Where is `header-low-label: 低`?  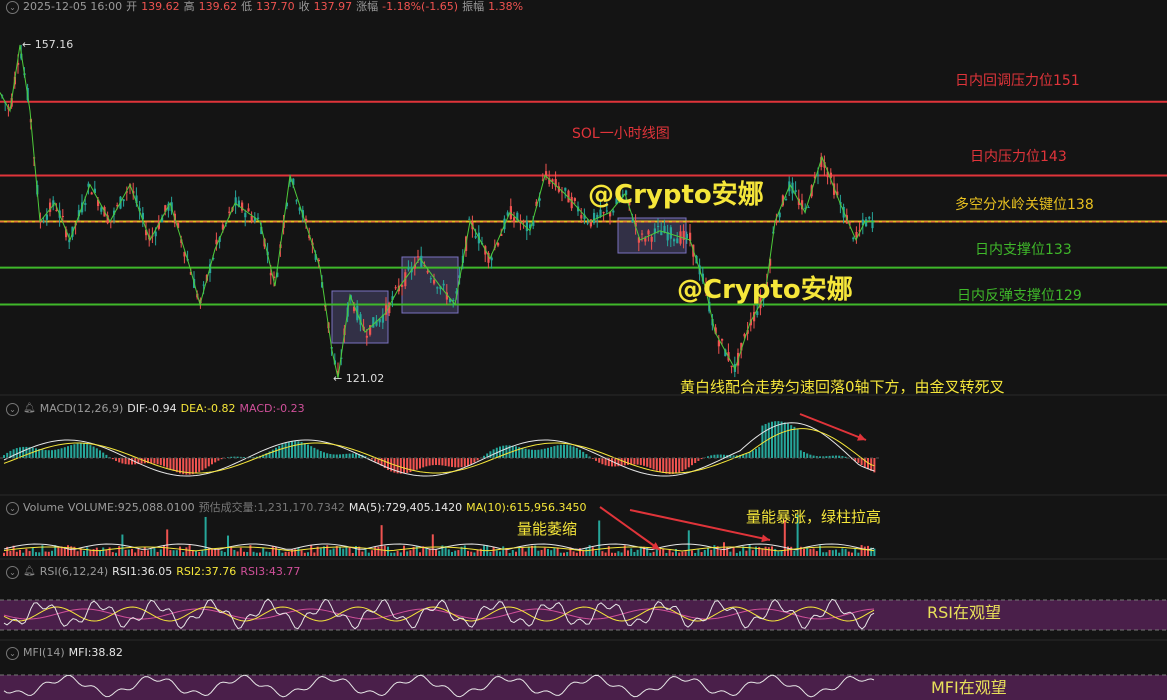 header-low-label: 低 is located at coordinates (247, 6).